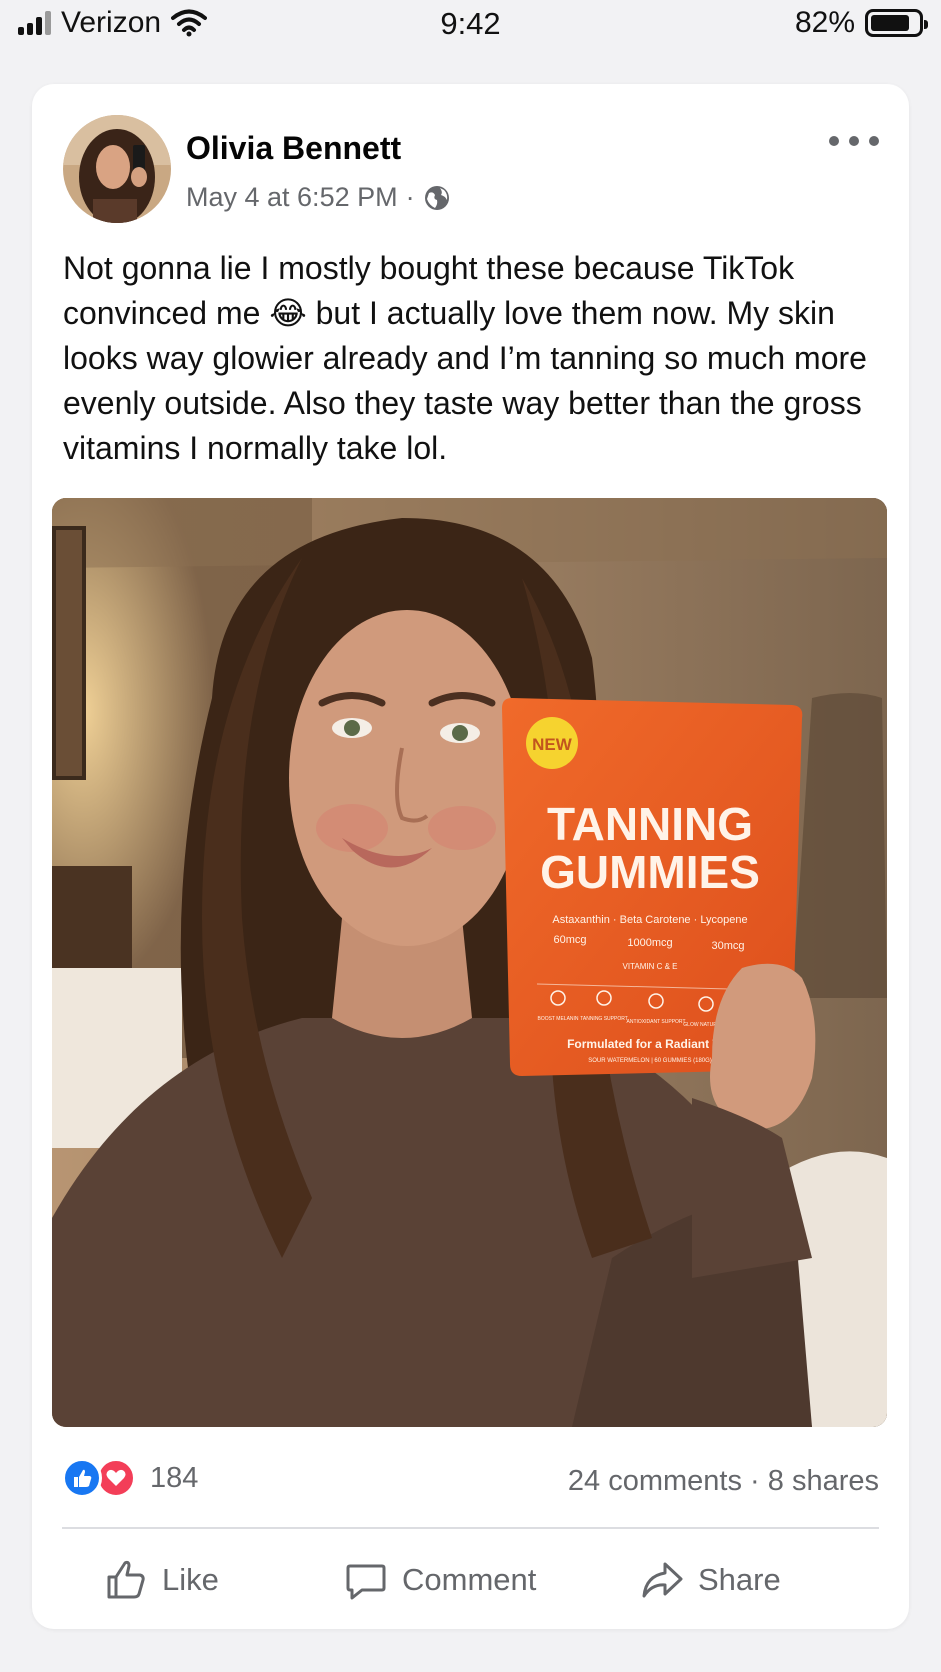 The image size is (941, 1672). I want to click on post-meta: May 4 at 6:52 PM ·, so click(318, 197).